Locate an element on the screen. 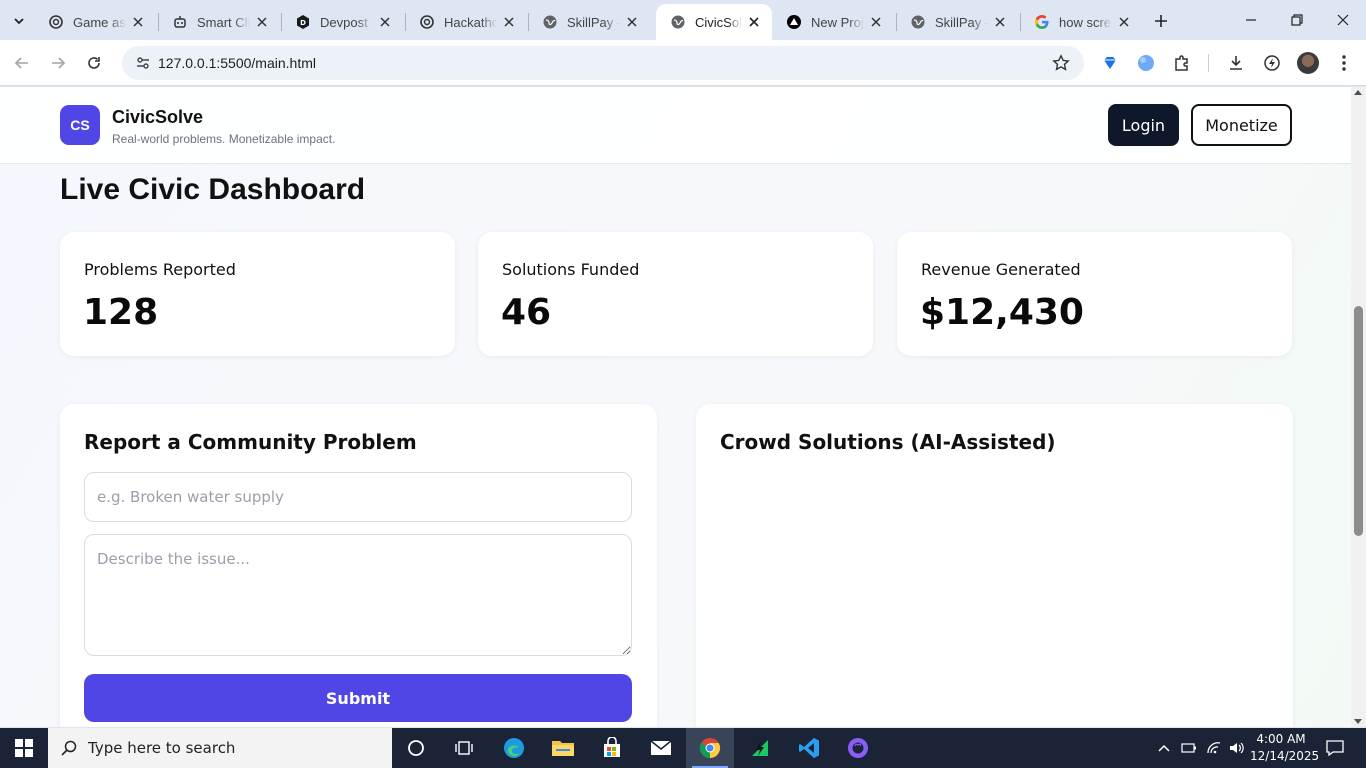  scroll-up-arrow is located at coordinates (1358, 92).